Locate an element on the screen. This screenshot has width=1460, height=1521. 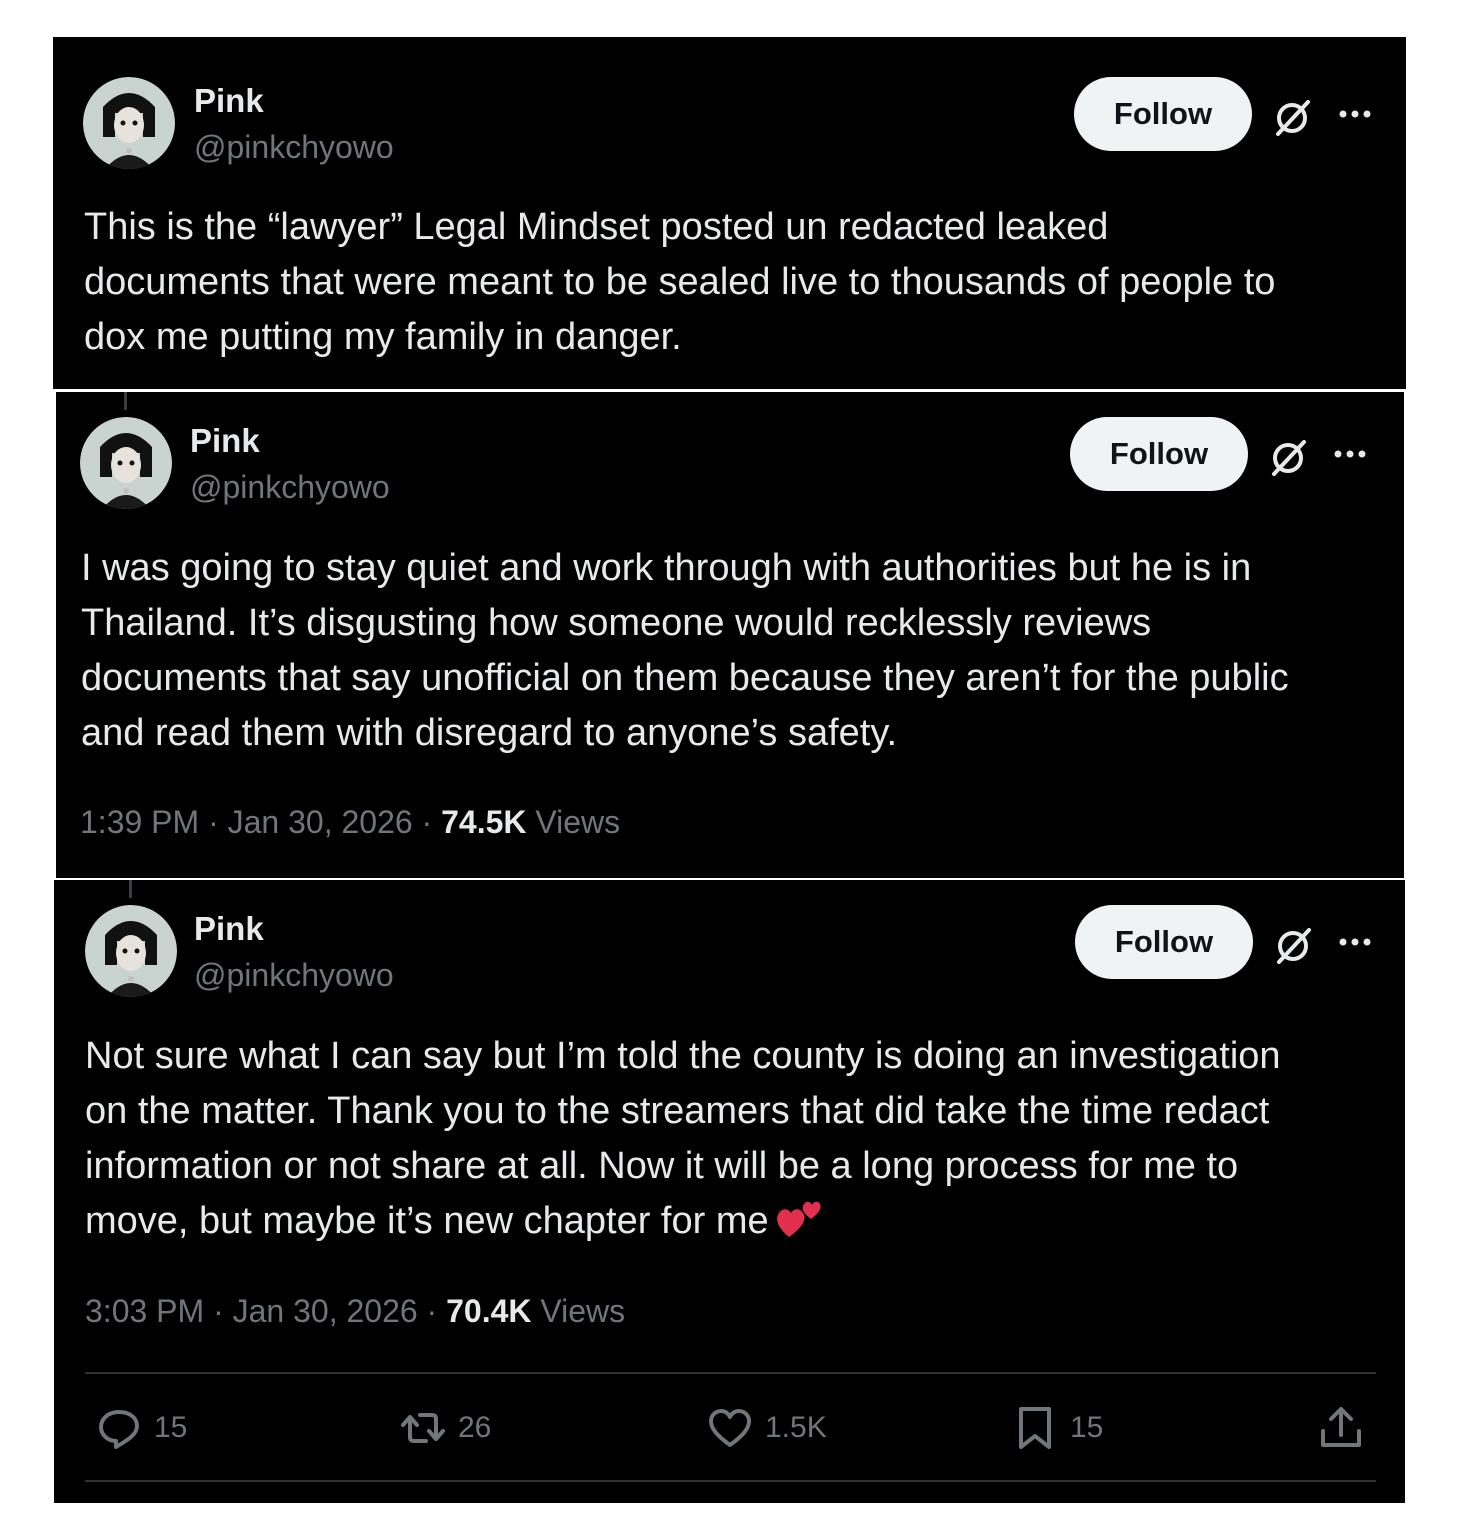
post-time: 1:39 PM is located at coordinates (139, 822).